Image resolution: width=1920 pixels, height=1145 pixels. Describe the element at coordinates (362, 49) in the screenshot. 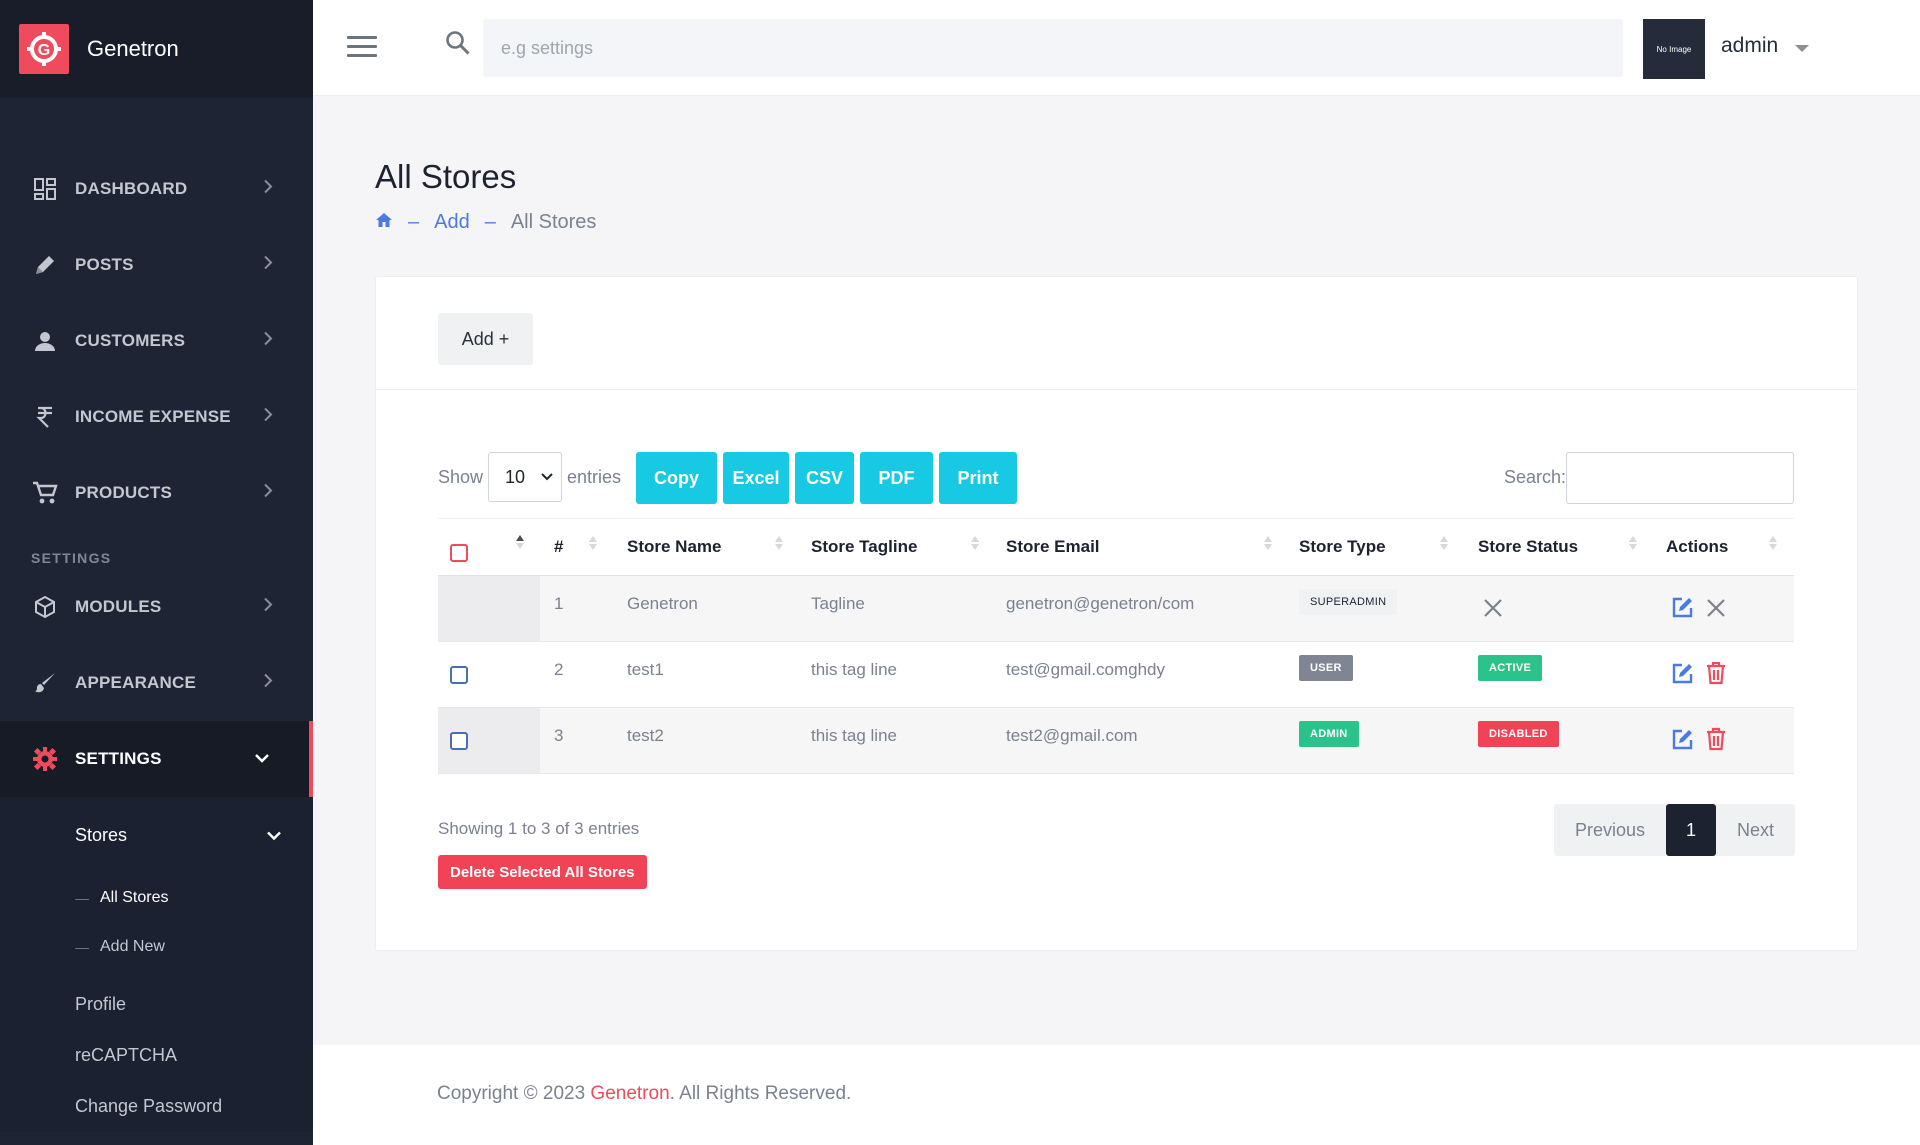

I see `hamburger-menu-icon` at that location.